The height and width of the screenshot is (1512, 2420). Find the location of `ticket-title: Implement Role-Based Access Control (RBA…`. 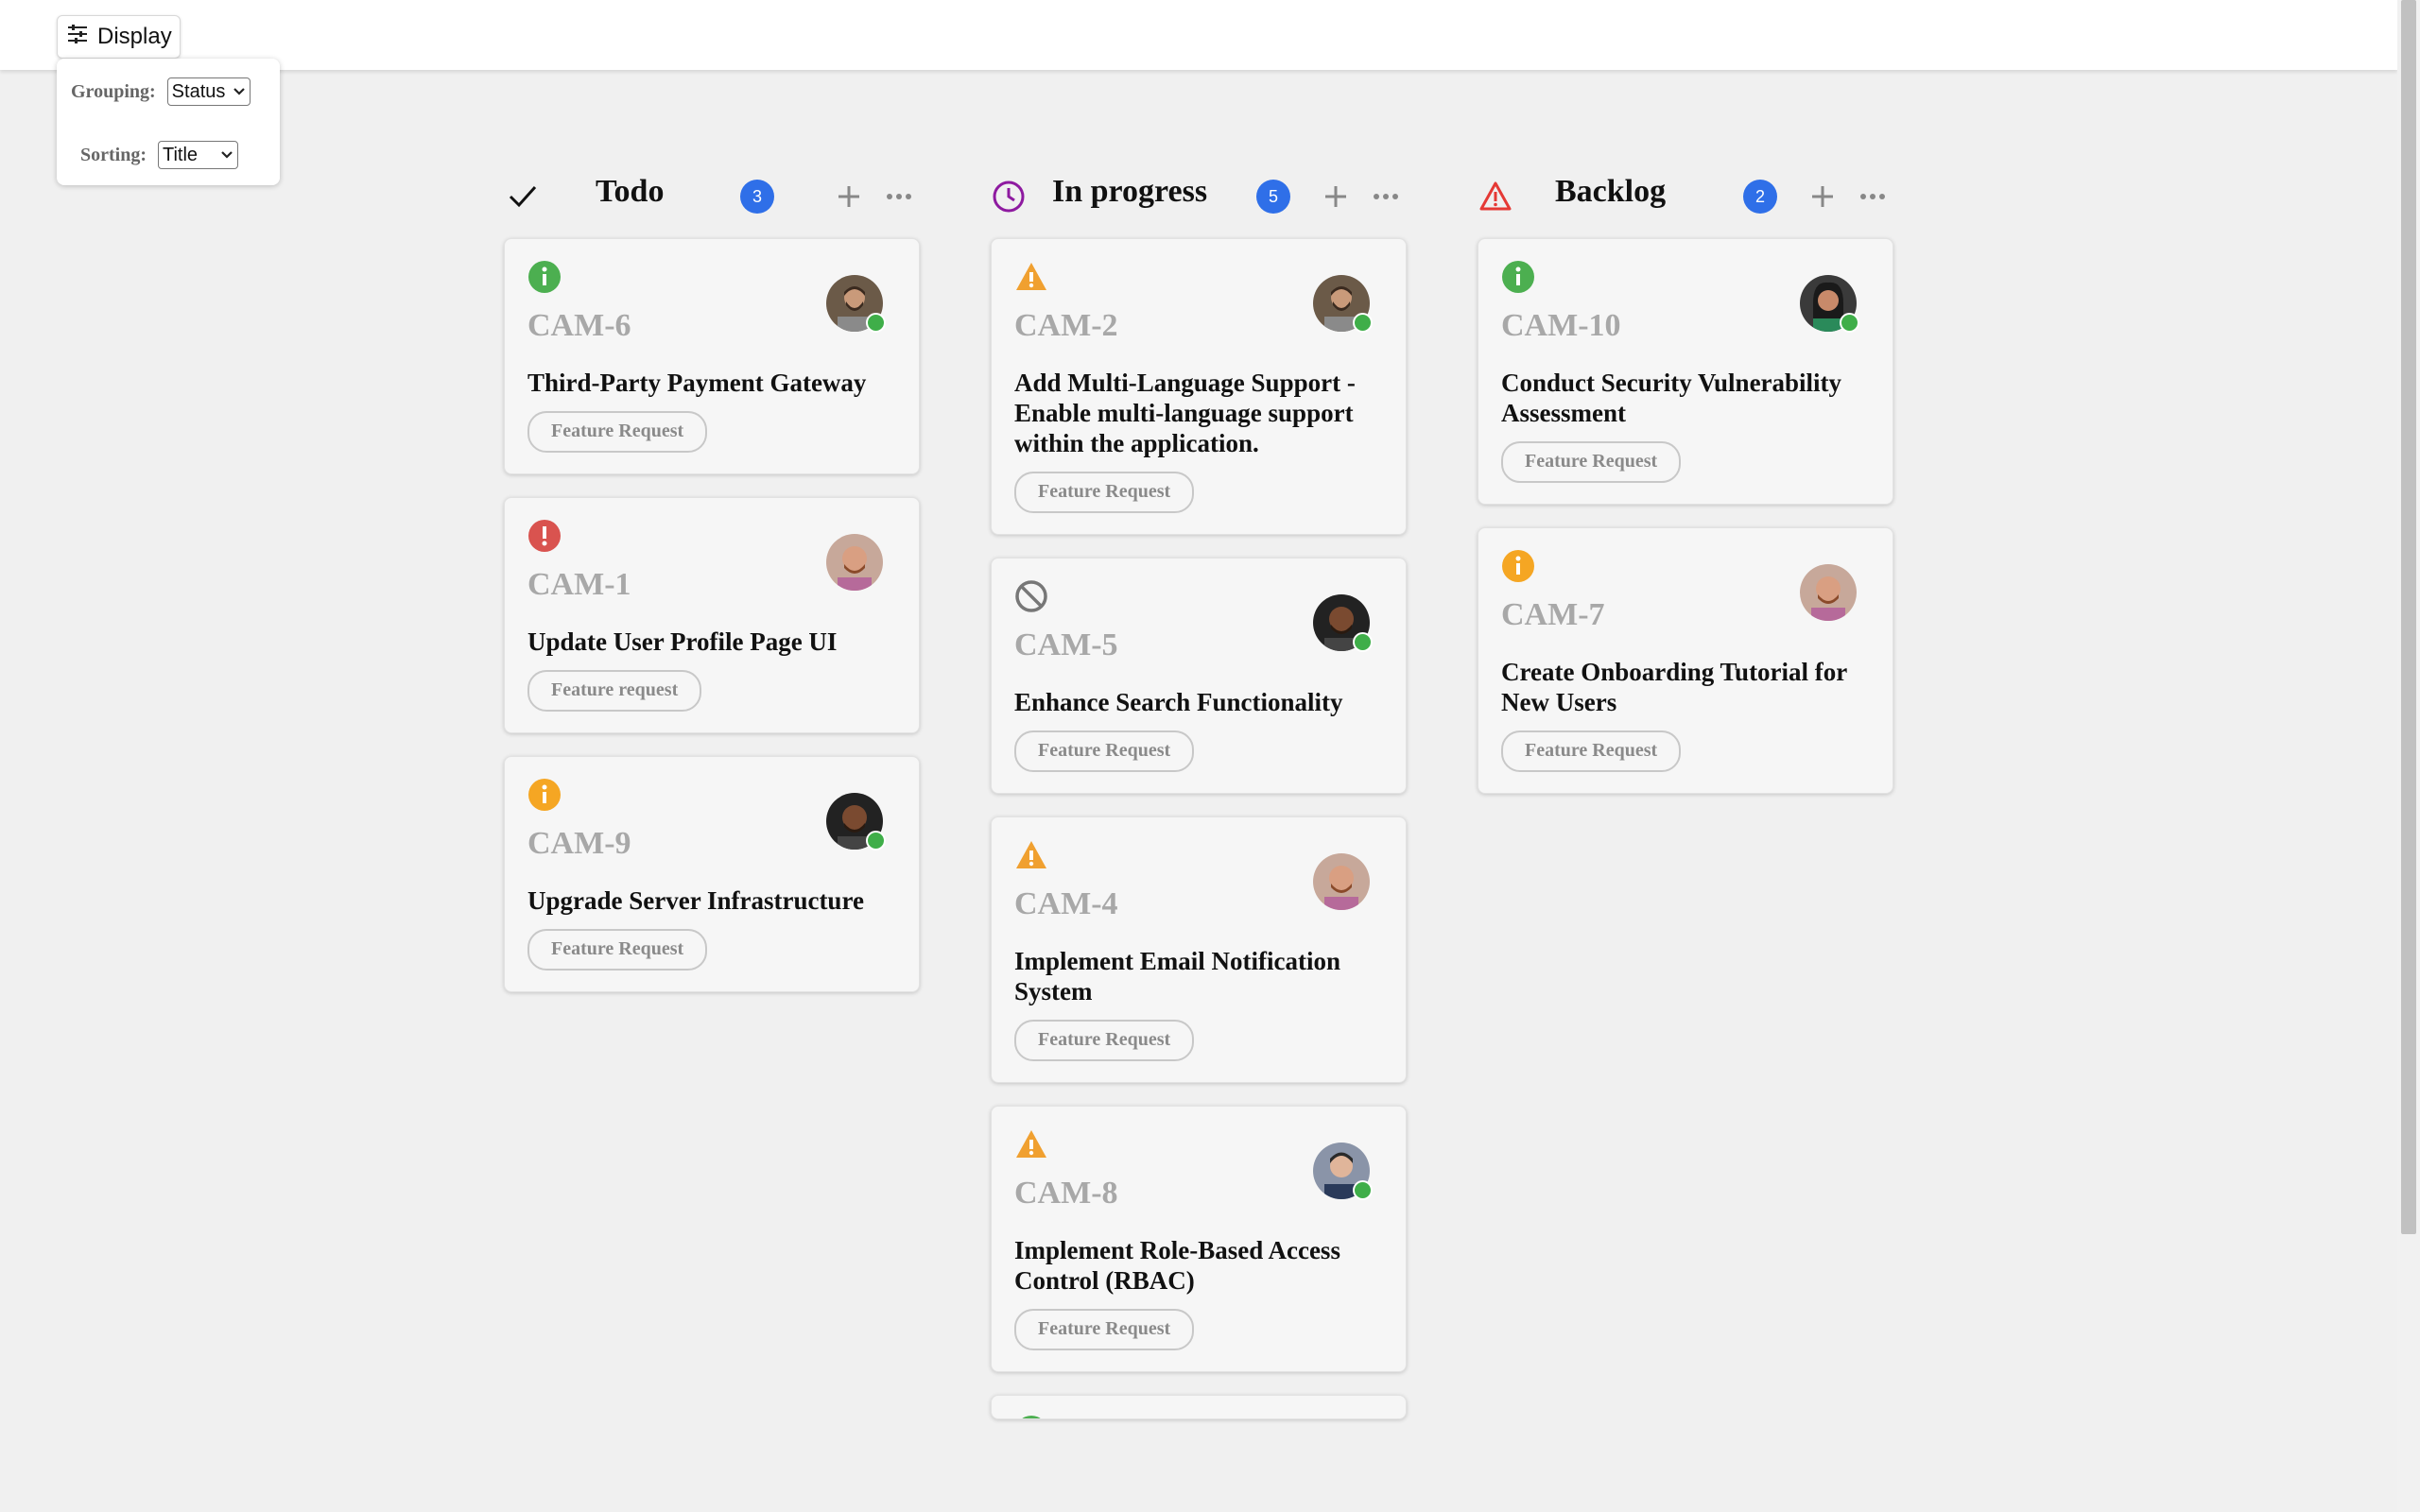

ticket-title: Implement Role-Based Access Control (RBA… is located at coordinates (1177, 1265).